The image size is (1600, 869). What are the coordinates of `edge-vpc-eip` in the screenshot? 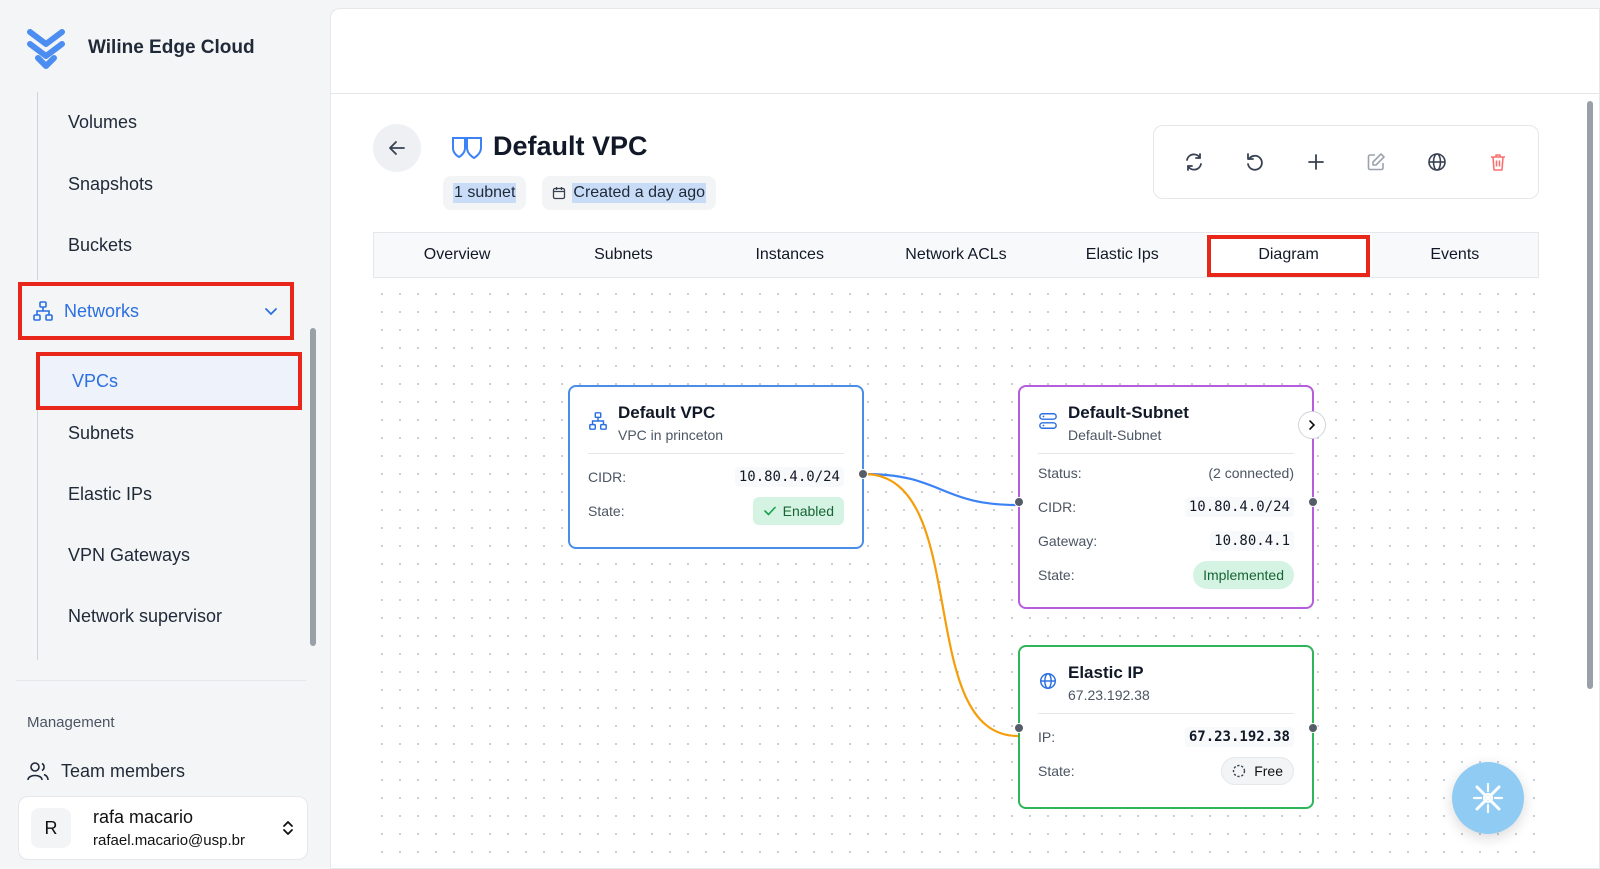 It's located at (941, 605).